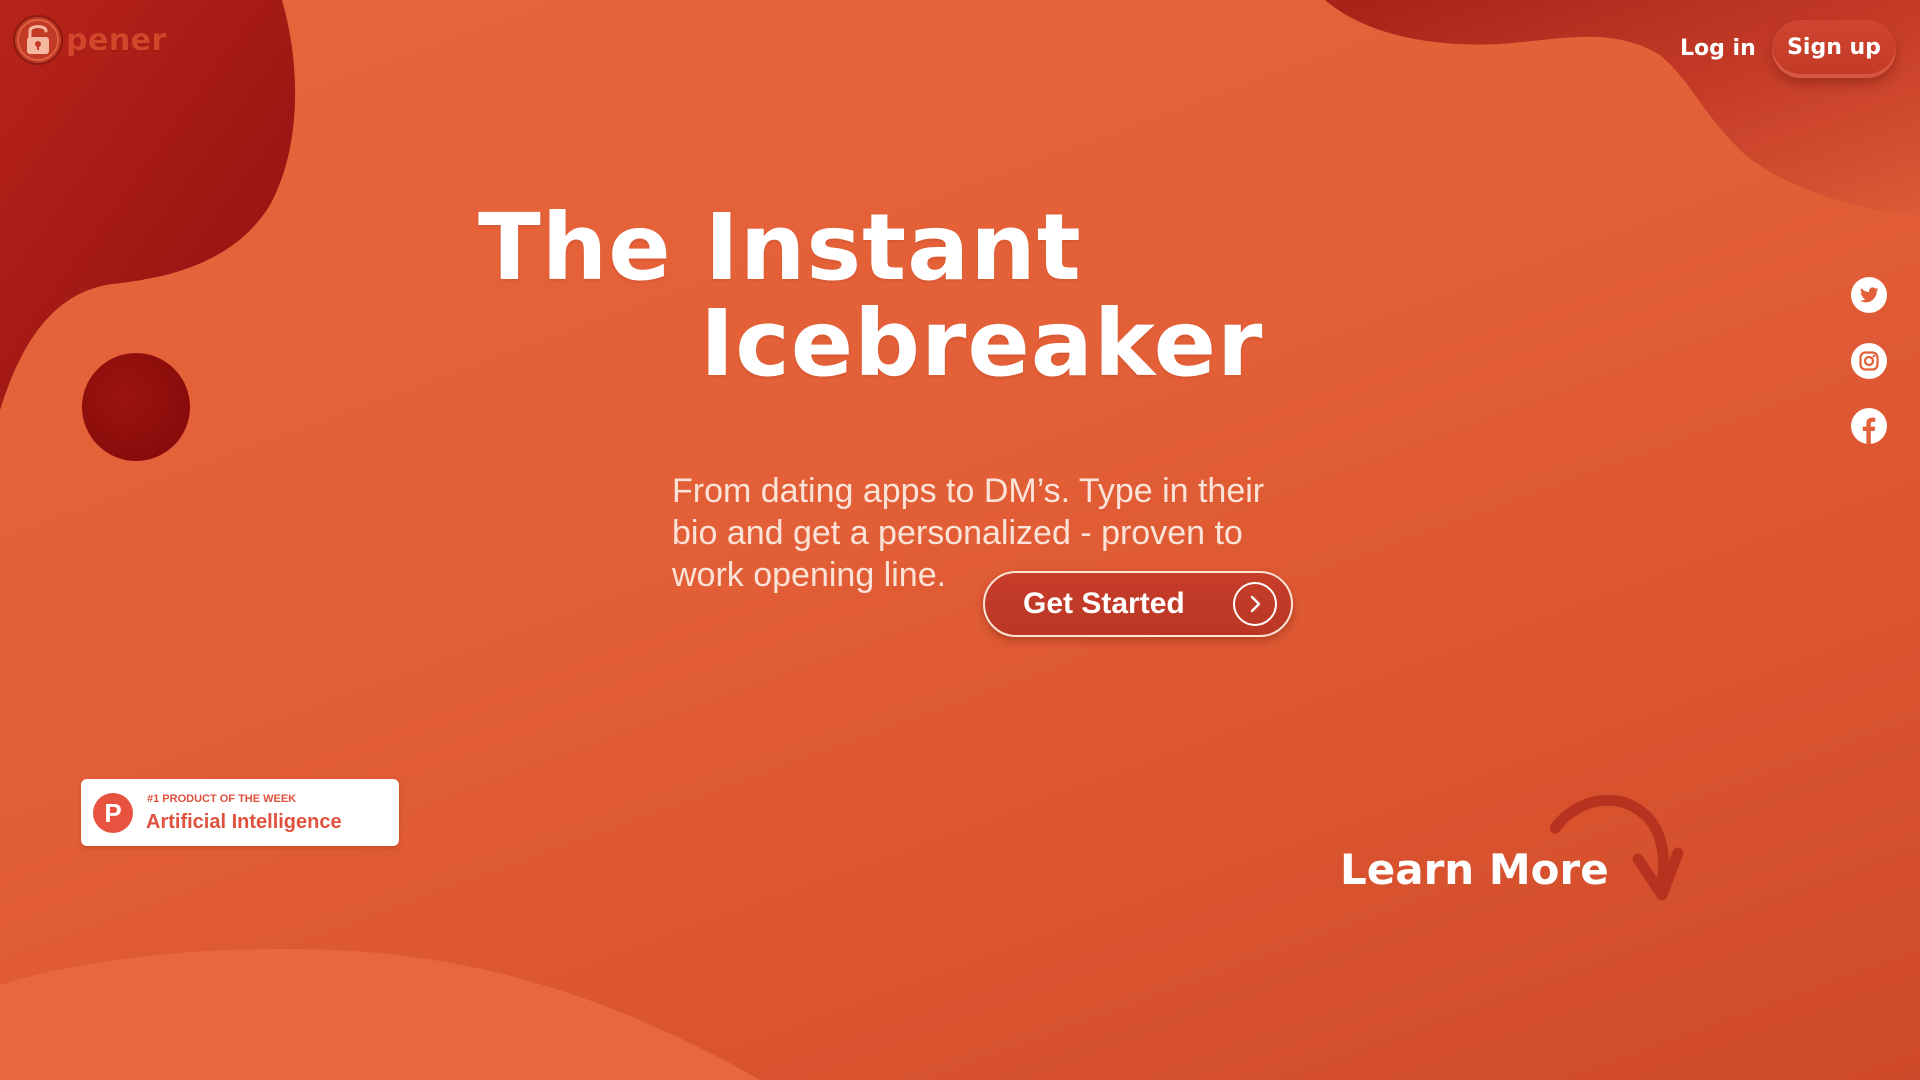 The height and width of the screenshot is (1080, 1920). What do you see at coordinates (136, 407) in the screenshot?
I see `decor-circle` at bounding box center [136, 407].